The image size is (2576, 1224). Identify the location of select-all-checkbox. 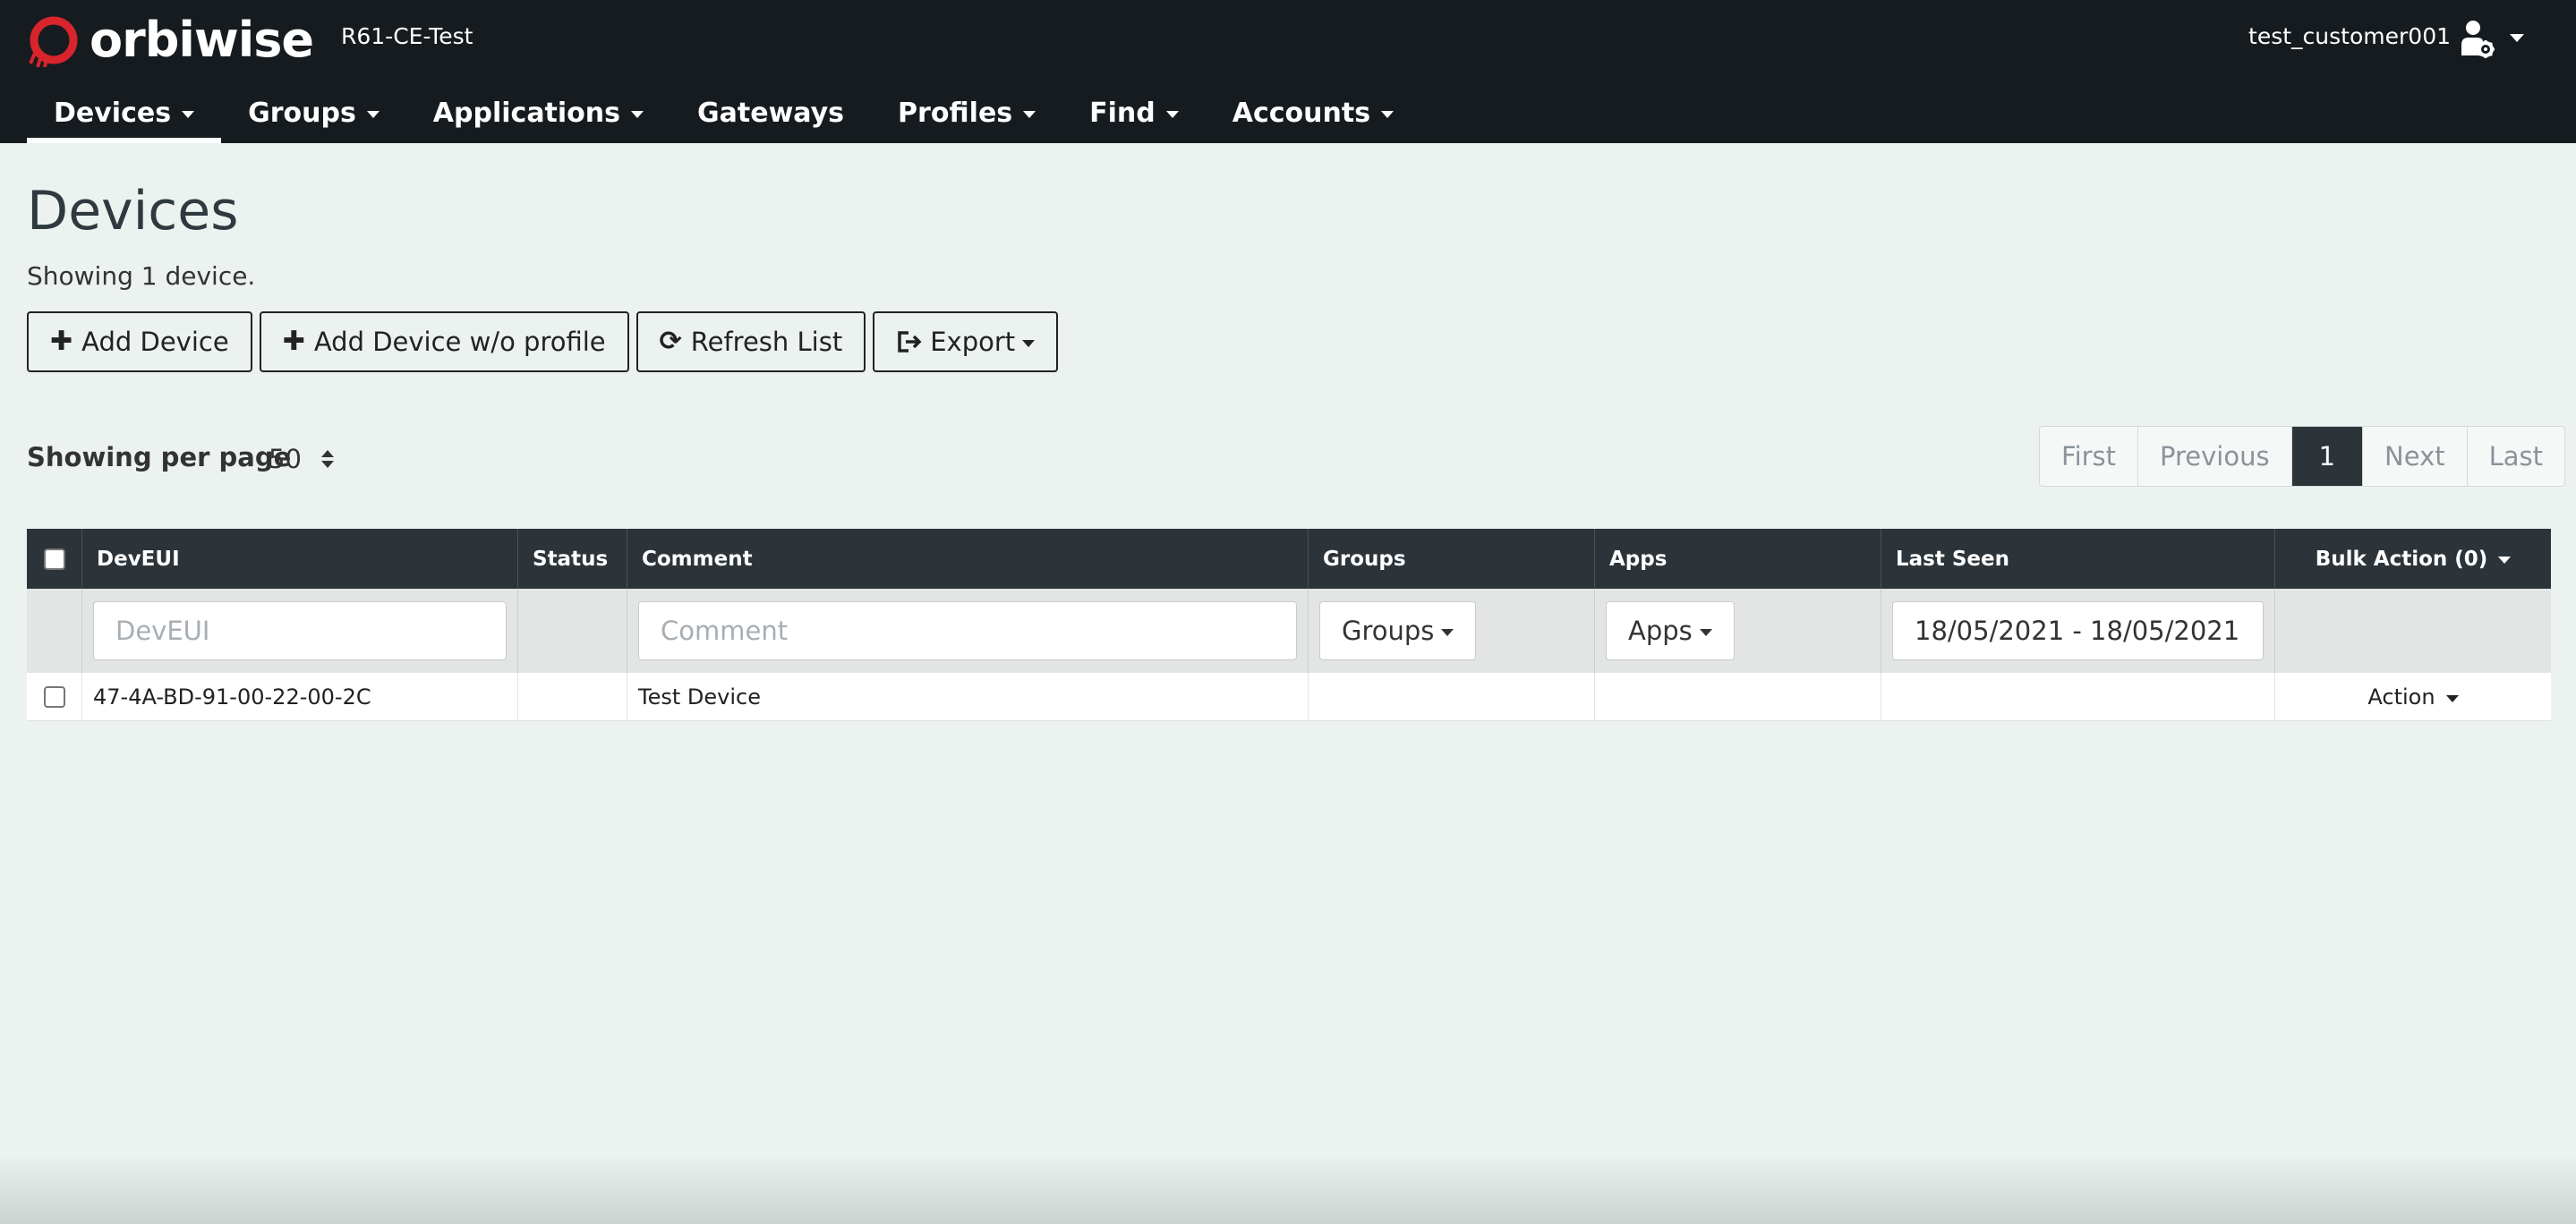
(54, 559).